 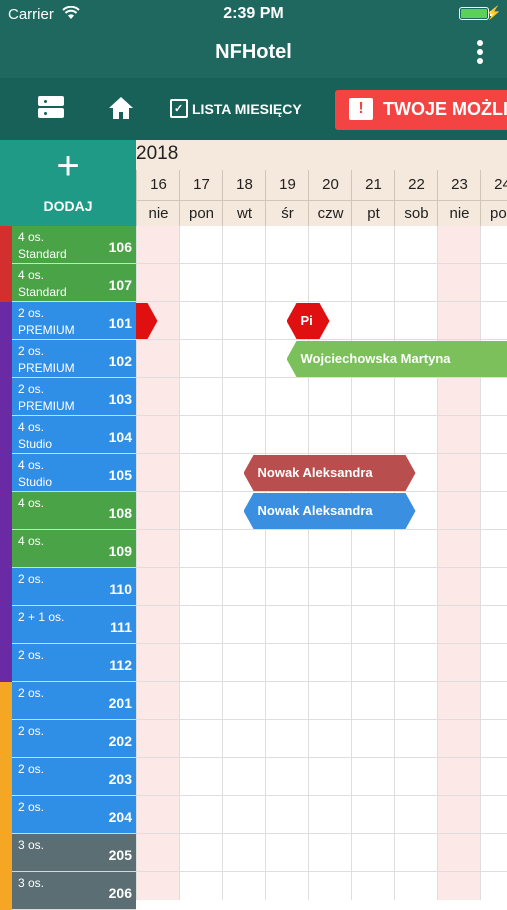 What do you see at coordinates (68, 777) in the screenshot?
I see `room-row-203: 2 os.203` at bounding box center [68, 777].